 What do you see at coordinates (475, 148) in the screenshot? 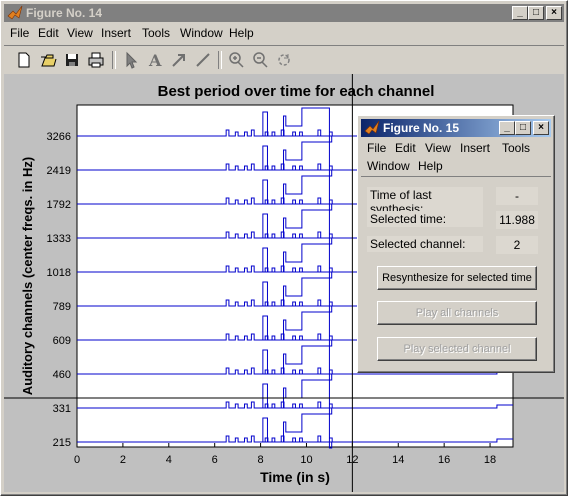
I see `popup-menu-insert: Insert` at bounding box center [475, 148].